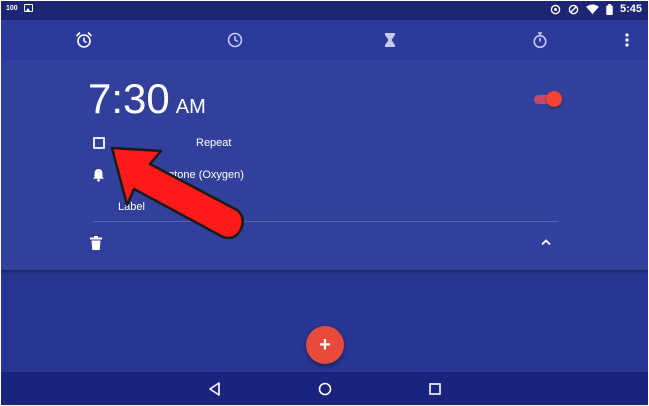 The height and width of the screenshot is (406, 649). What do you see at coordinates (325, 345) in the screenshot?
I see `add-alarm-button: +` at bounding box center [325, 345].